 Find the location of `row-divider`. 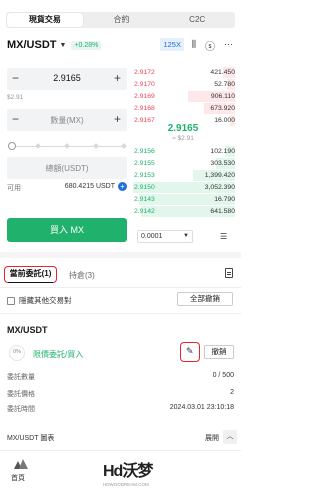

row-divider is located at coordinates (120, 313).